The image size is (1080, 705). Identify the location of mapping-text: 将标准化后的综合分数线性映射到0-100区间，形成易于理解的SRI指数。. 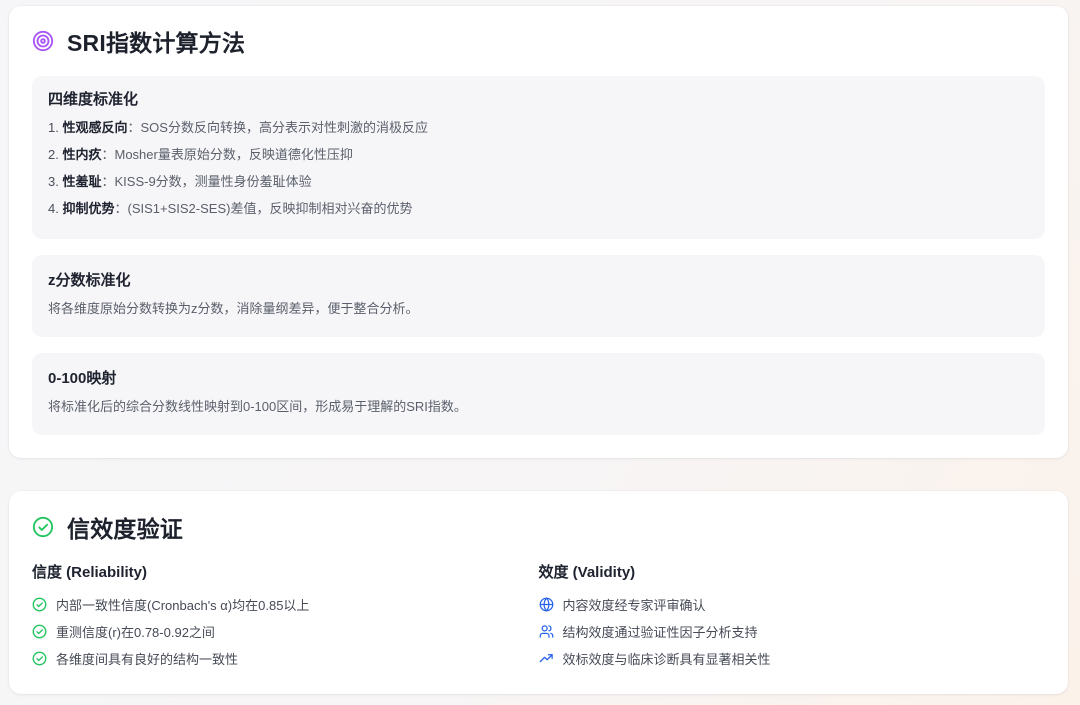
(257, 406).